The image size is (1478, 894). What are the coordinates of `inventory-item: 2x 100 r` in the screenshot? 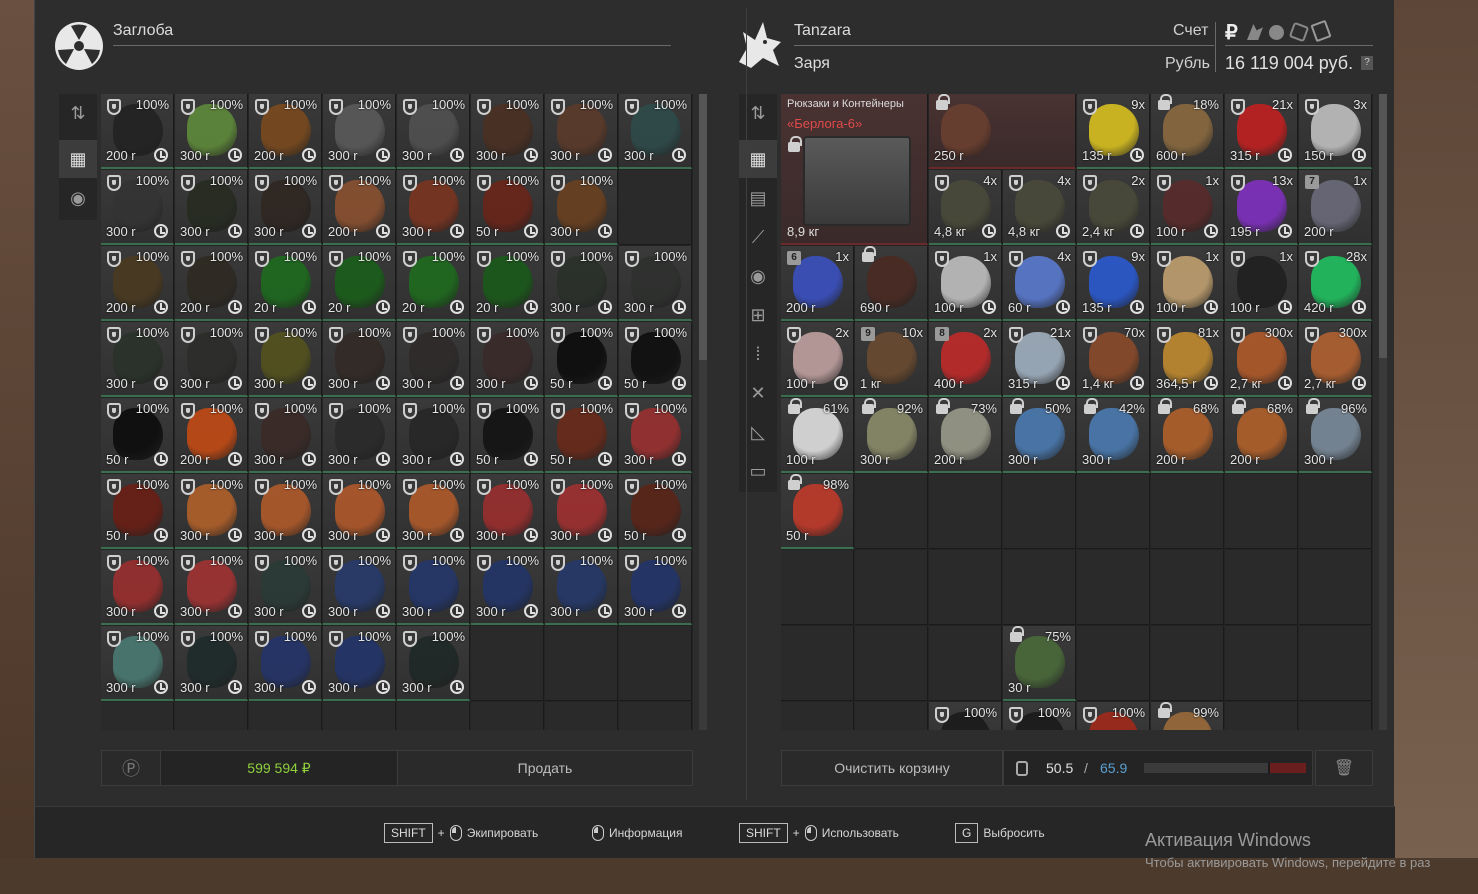 It's located at (817, 359).